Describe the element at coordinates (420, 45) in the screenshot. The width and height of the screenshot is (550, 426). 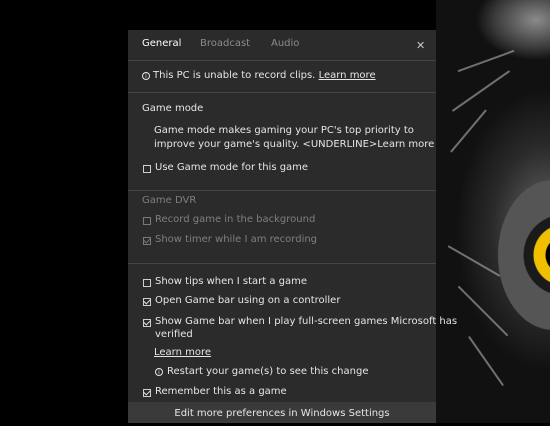
I see `close-icon: ✕` at that location.